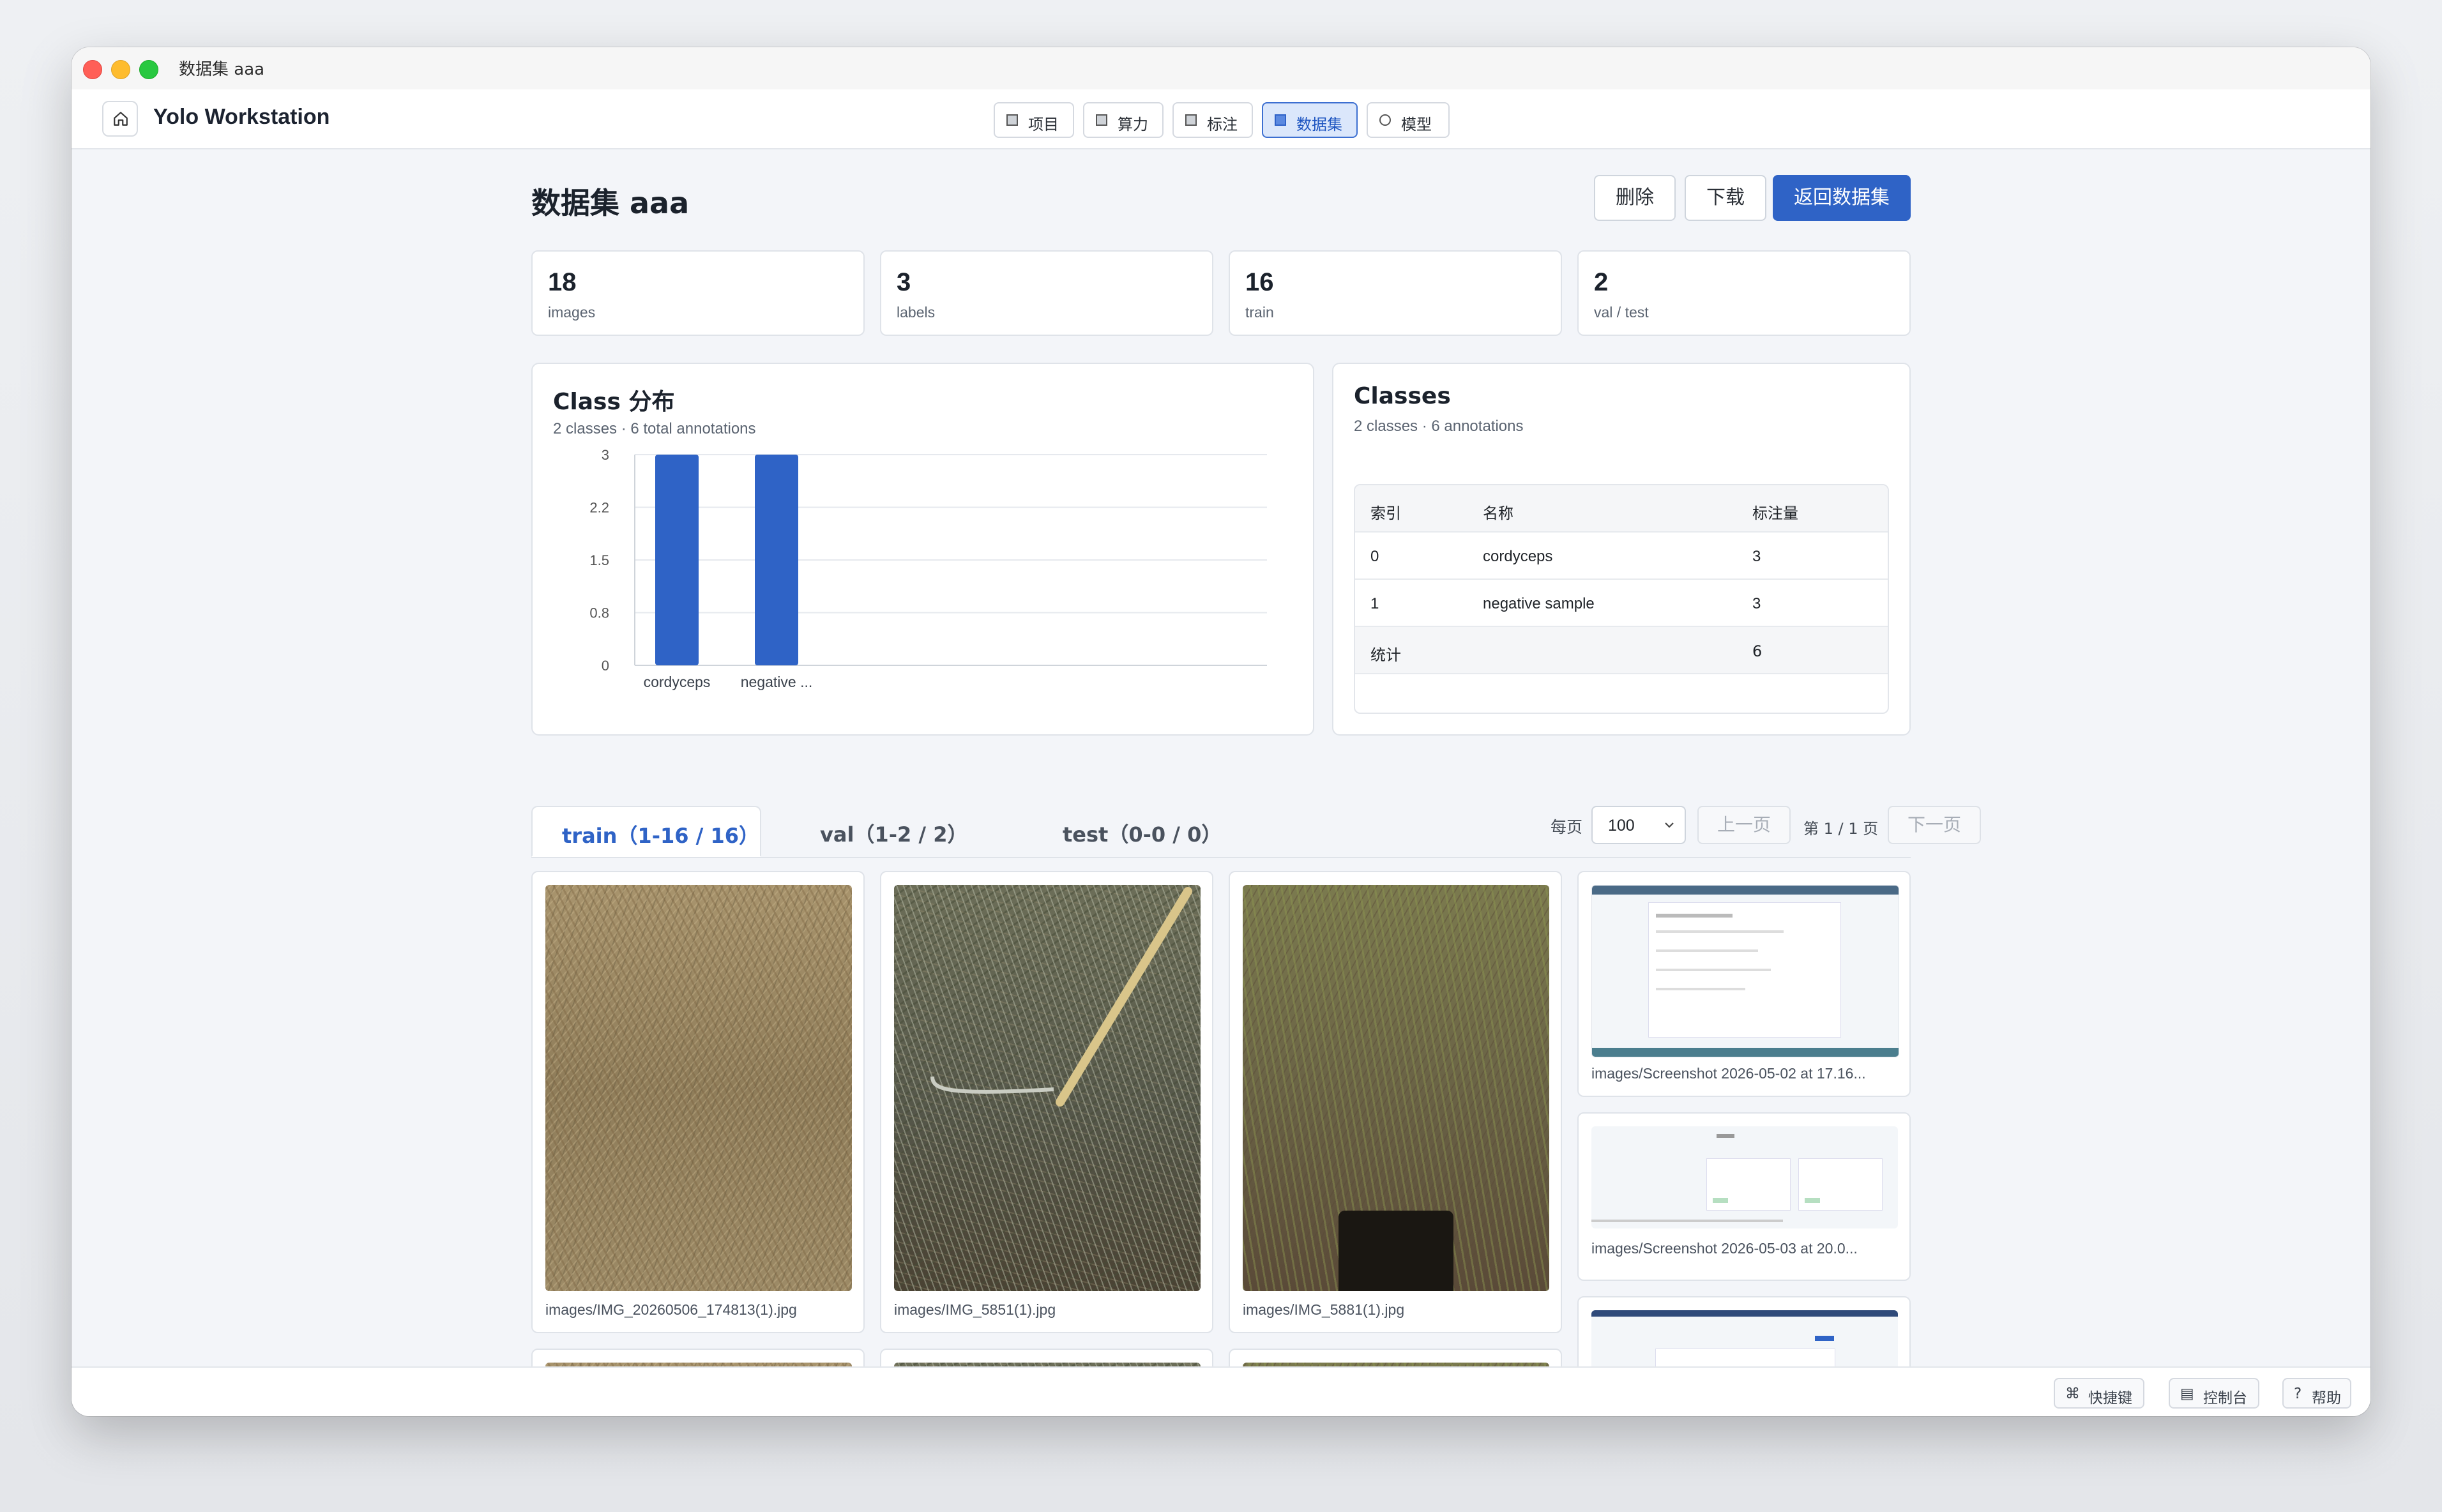 The image size is (2442, 1512). What do you see at coordinates (614, 402) in the screenshot?
I see `chart-title: Class 分布` at bounding box center [614, 402].